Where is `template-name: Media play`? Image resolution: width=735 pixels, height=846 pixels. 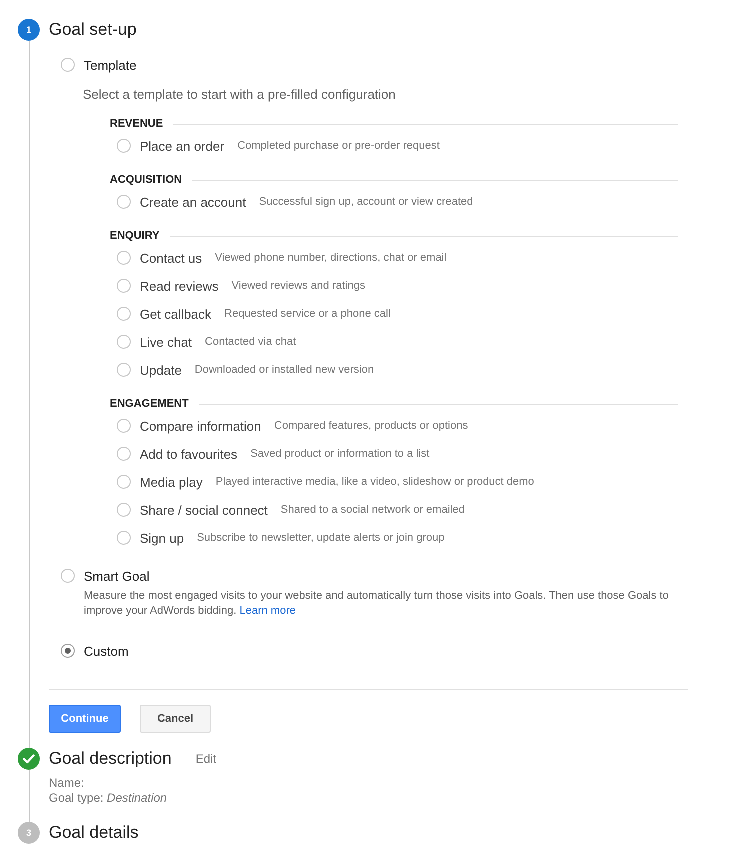
template-name: Media play is located at coordinates (171, 482).